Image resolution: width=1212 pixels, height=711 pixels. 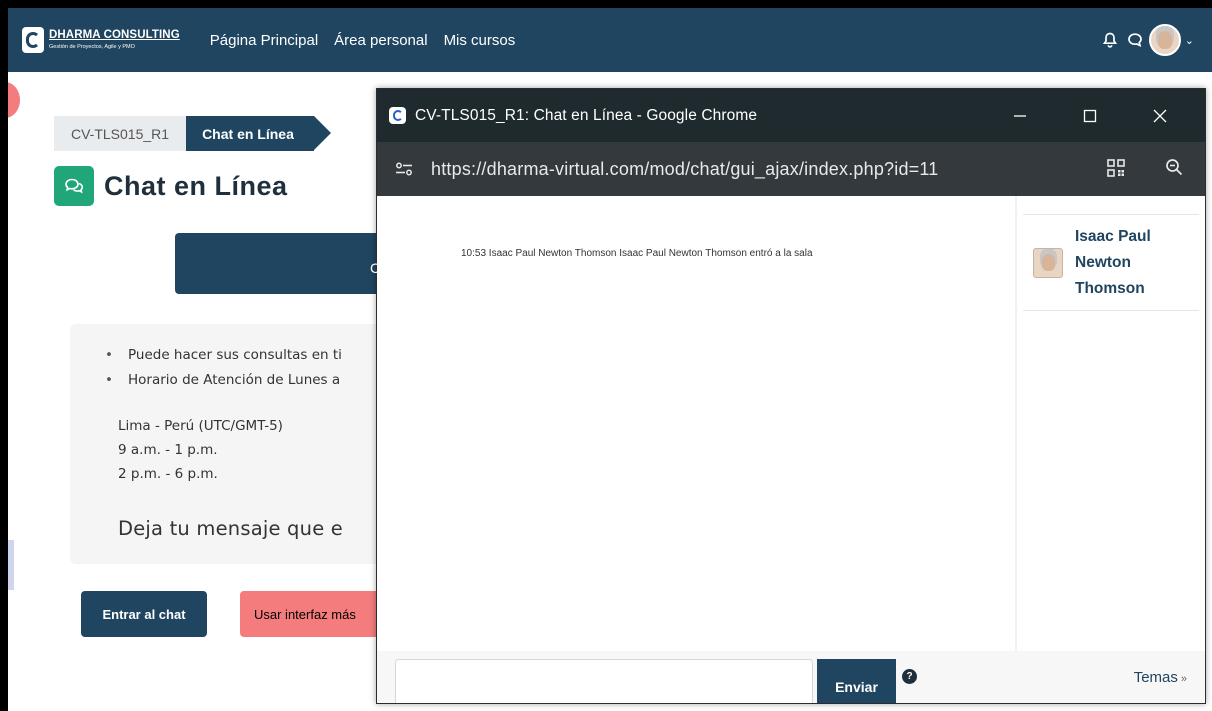 I want to click on enter-chat-button: Entrar al chat, so click(x=144, y=614).